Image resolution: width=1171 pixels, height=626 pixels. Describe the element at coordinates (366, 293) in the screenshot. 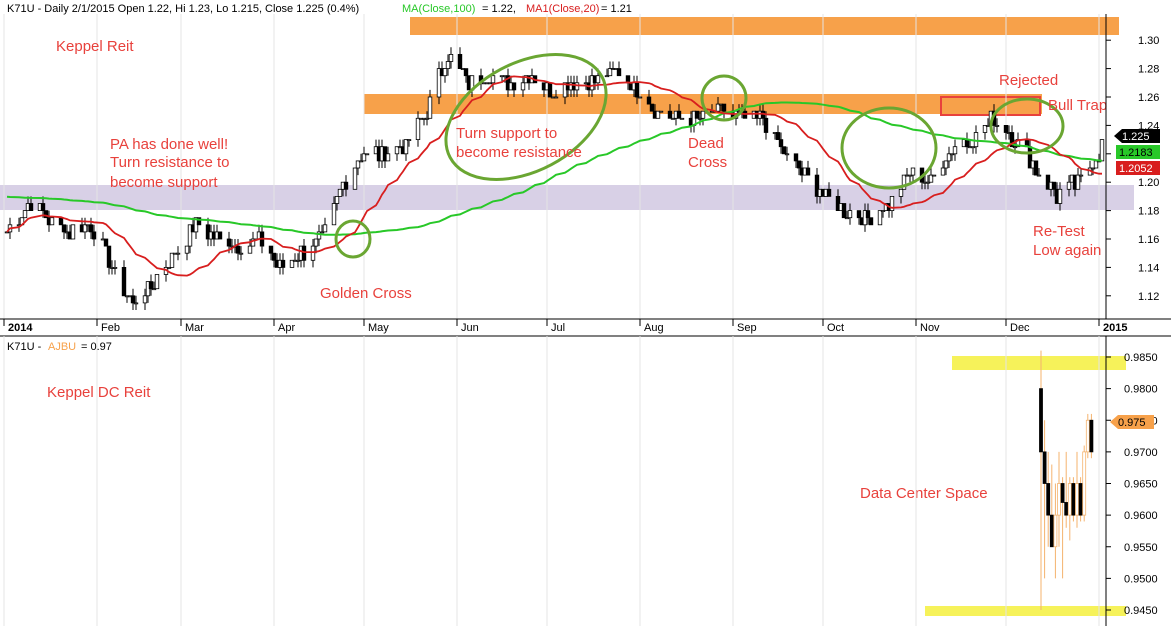

I see `anno-golden-cross: Golden Cross` at that location.